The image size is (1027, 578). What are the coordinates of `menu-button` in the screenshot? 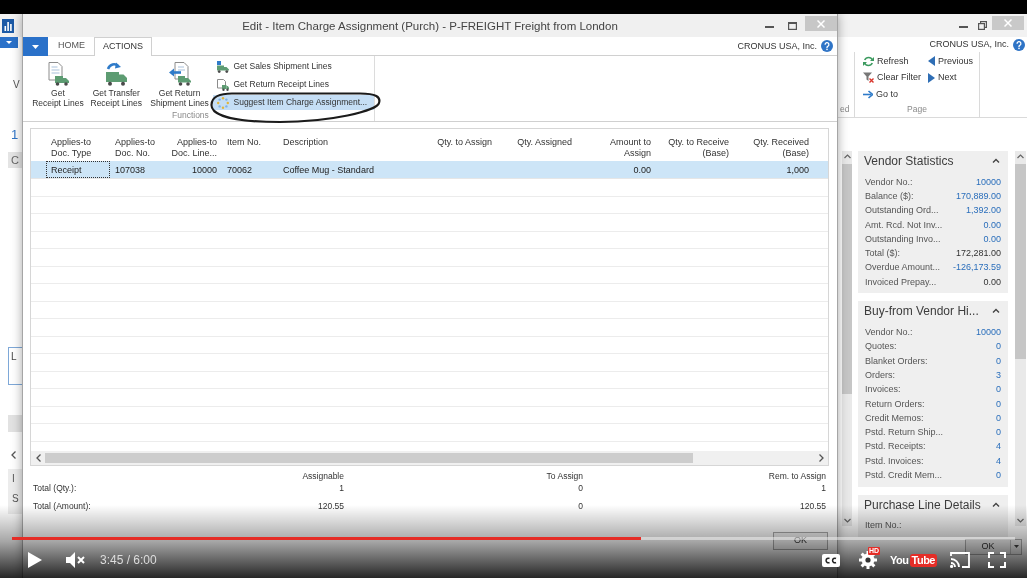 It's located at (9, 42).